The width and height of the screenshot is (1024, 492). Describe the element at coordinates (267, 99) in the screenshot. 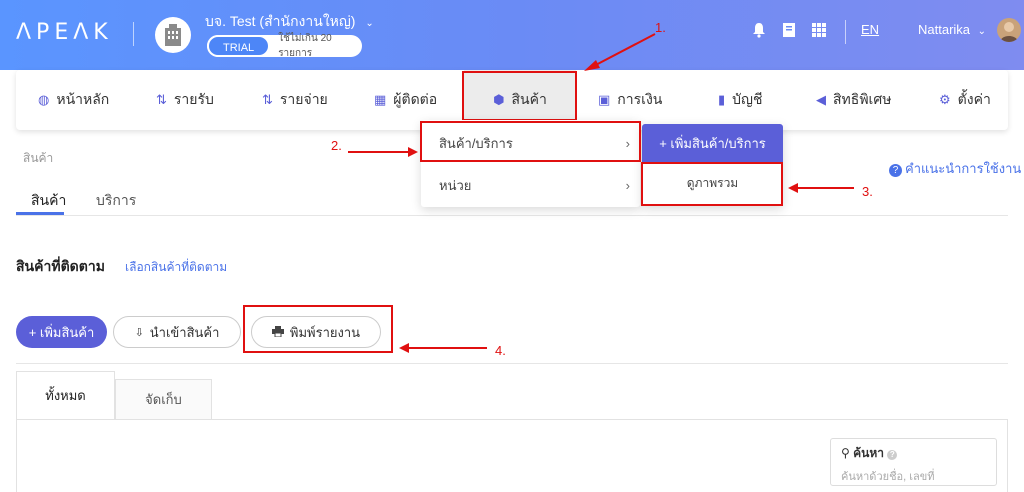

I see `expense-icon: ⇅` at that location.